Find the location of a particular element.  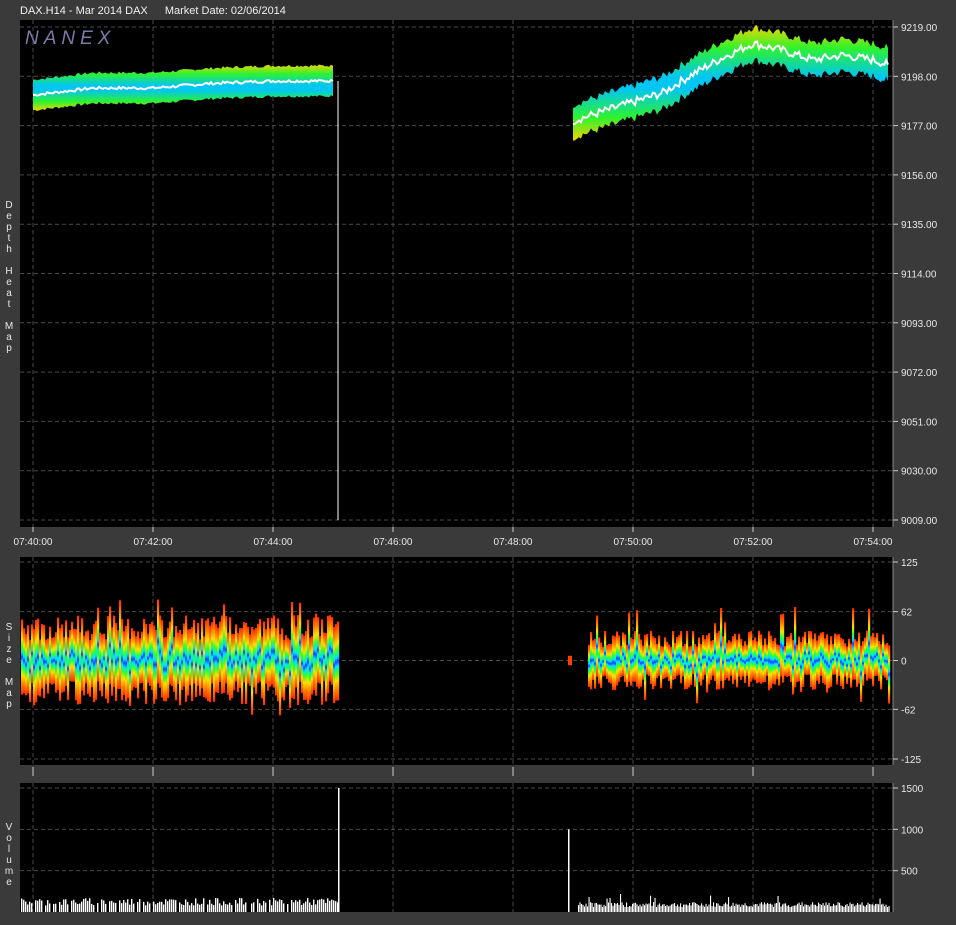

depth-xtick-label: 07:52:00 is located at coordinates (753, 542).